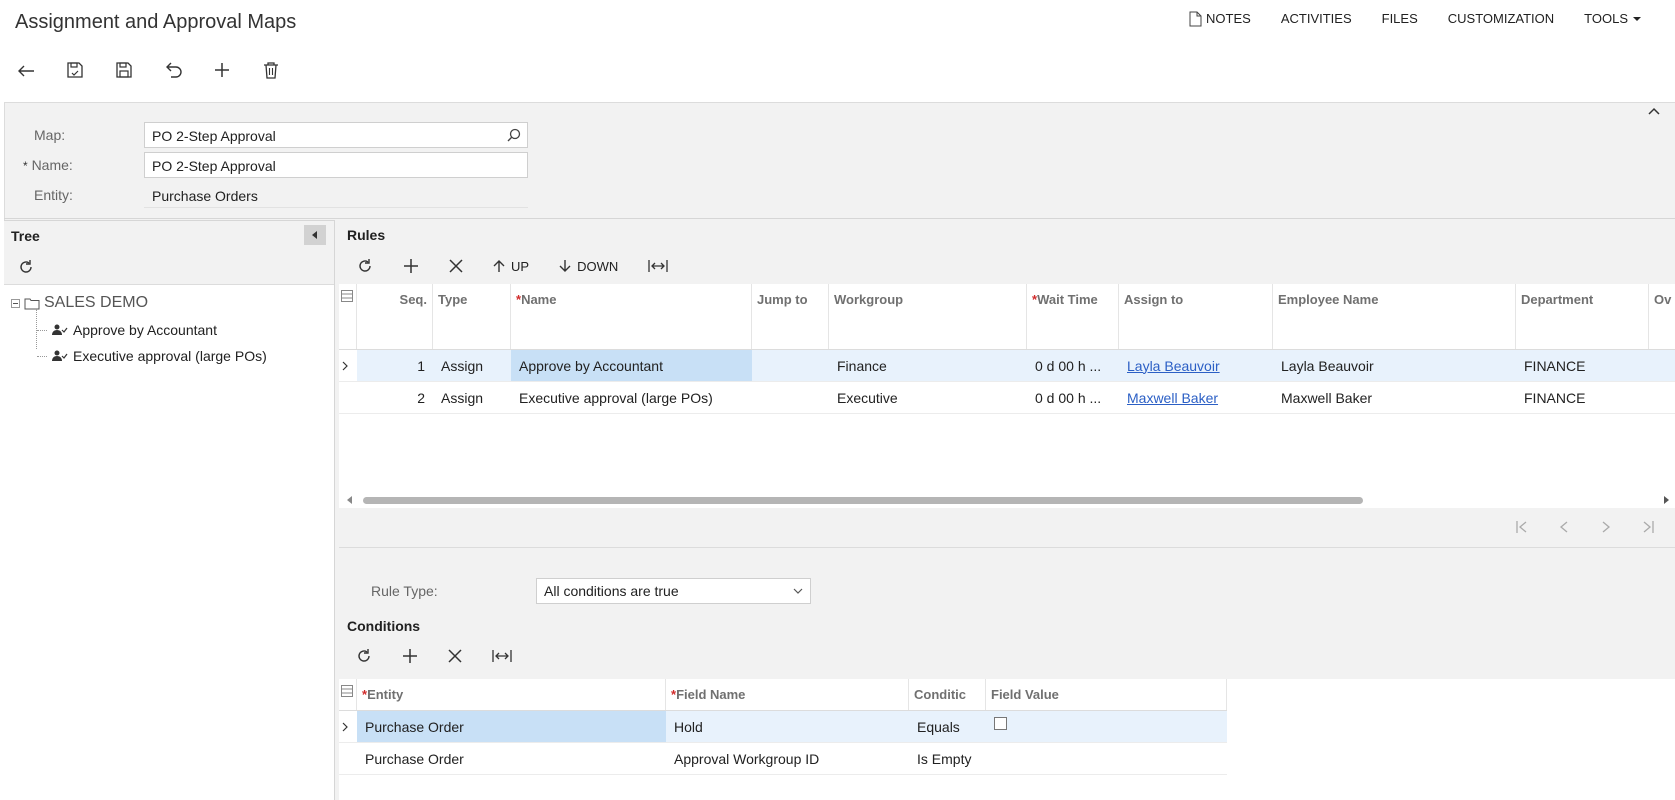 This screenshot has width=1675, height=800. I want to click on name-value: PO 2-Step Approval, so click(214, 166).